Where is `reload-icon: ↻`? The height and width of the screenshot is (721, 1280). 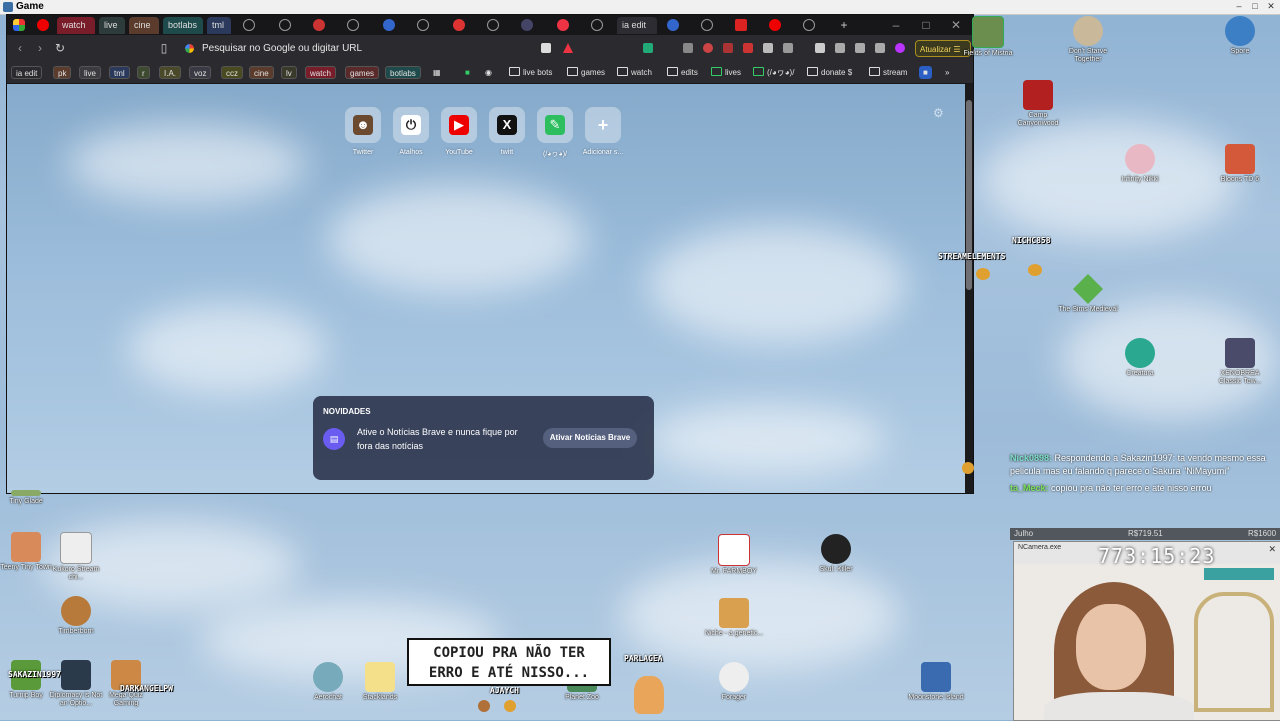
reload-icon: ↻ is located at coordinates (60, 48).